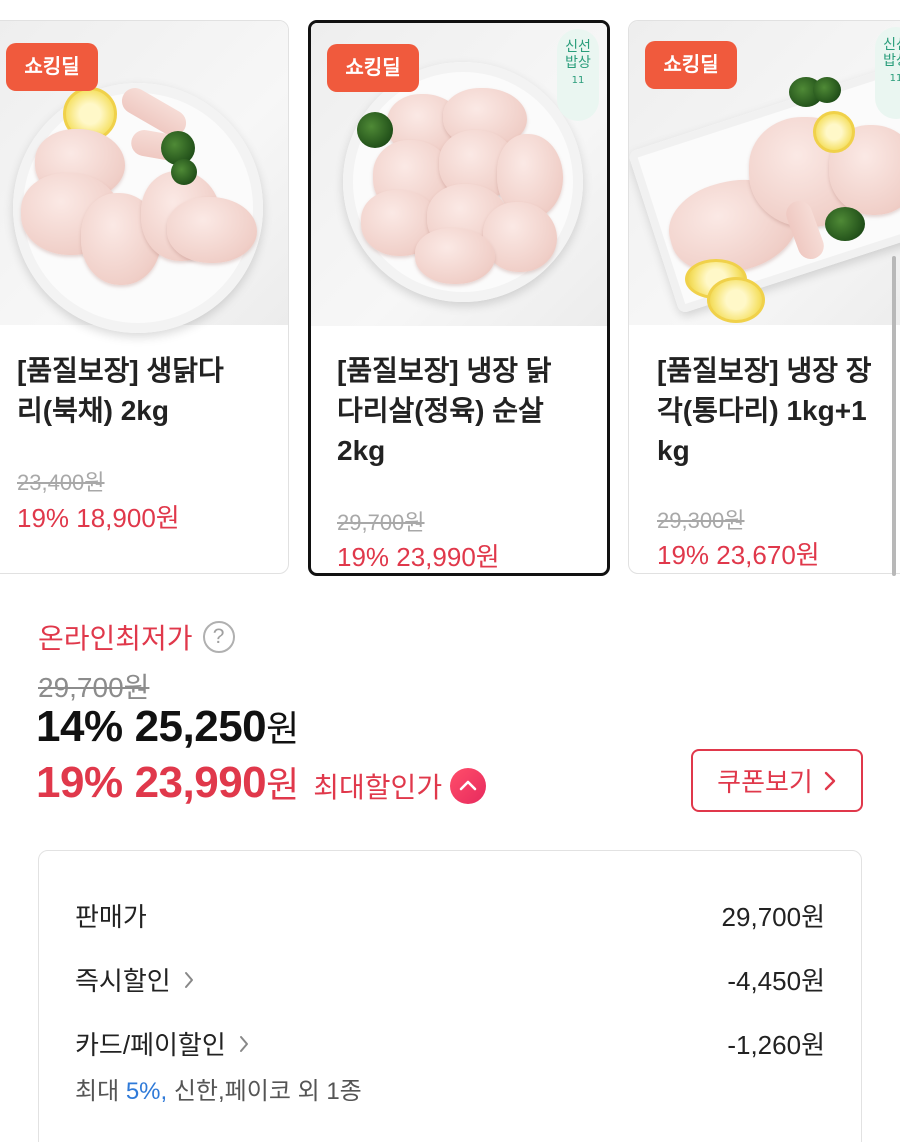 The height and width of the screenshot is (1142, 900). I want to click on sale-price: 19% 18,900원, so click(98, 518).